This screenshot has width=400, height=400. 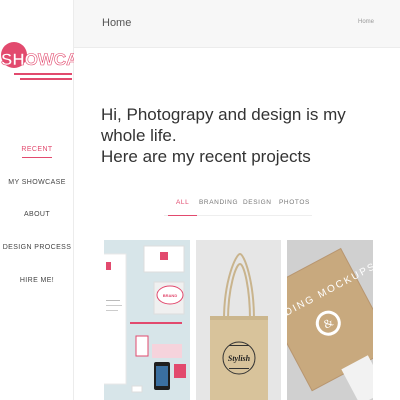 What do you see at coordinates (257, 202) in the screenshot?
I see `filter-design: DESIGN` at bounding box center [257, 202].